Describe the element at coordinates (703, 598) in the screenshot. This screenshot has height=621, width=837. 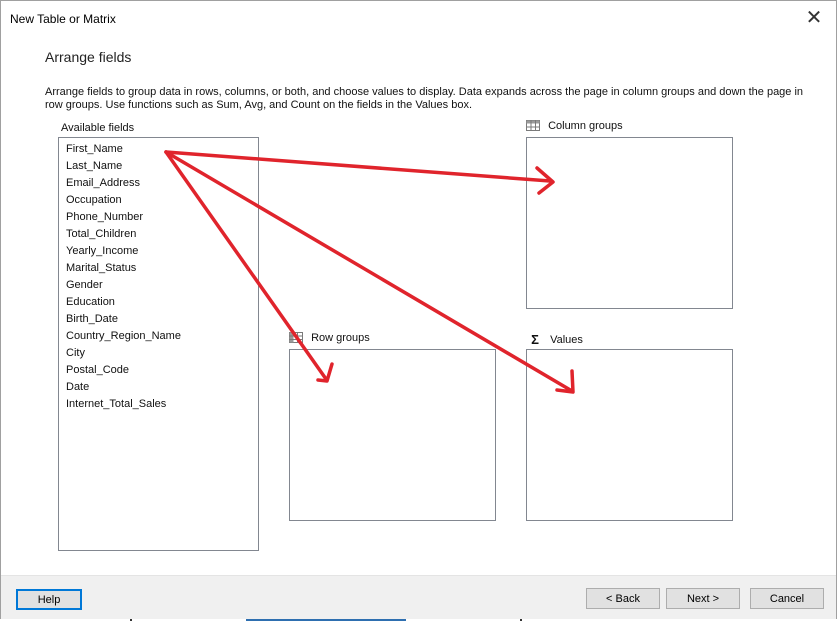
I see `next-button: Next >` at that location.